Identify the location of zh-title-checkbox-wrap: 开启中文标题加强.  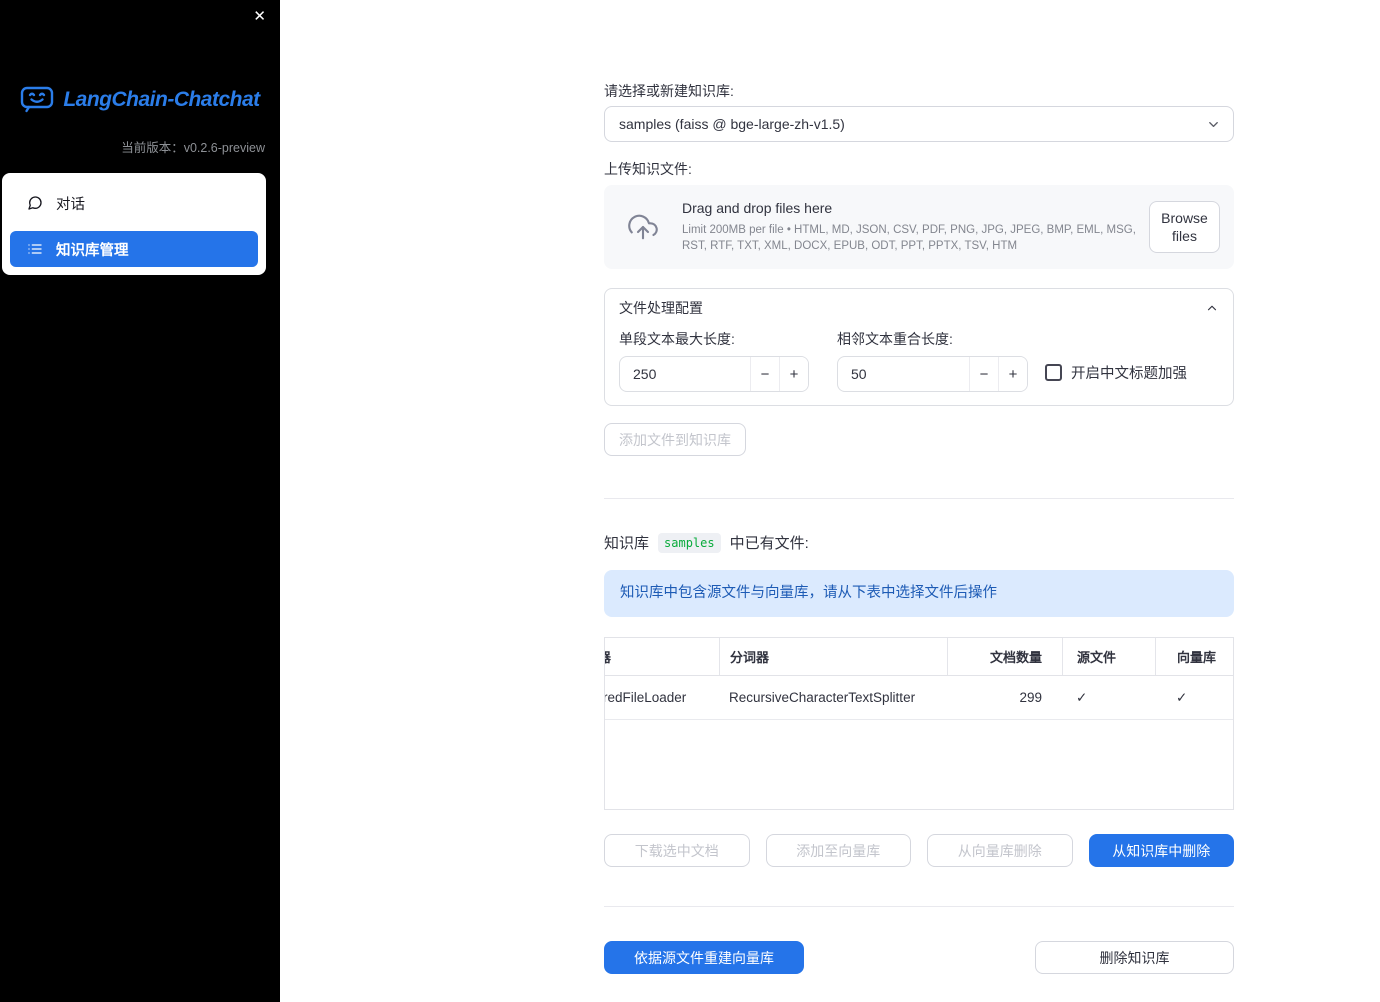
(1116, 372).